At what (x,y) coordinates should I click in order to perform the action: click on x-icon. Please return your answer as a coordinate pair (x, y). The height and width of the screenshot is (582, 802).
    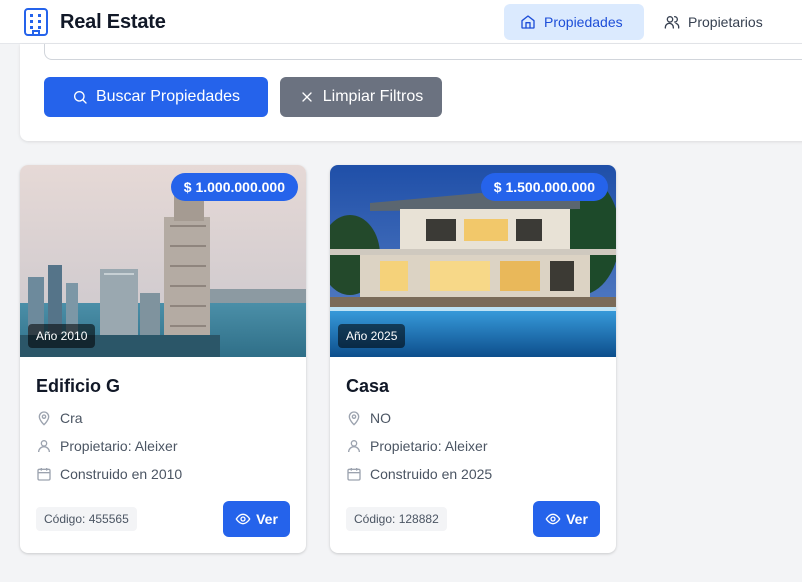
    Looking at the image, I should click on (307, 97).